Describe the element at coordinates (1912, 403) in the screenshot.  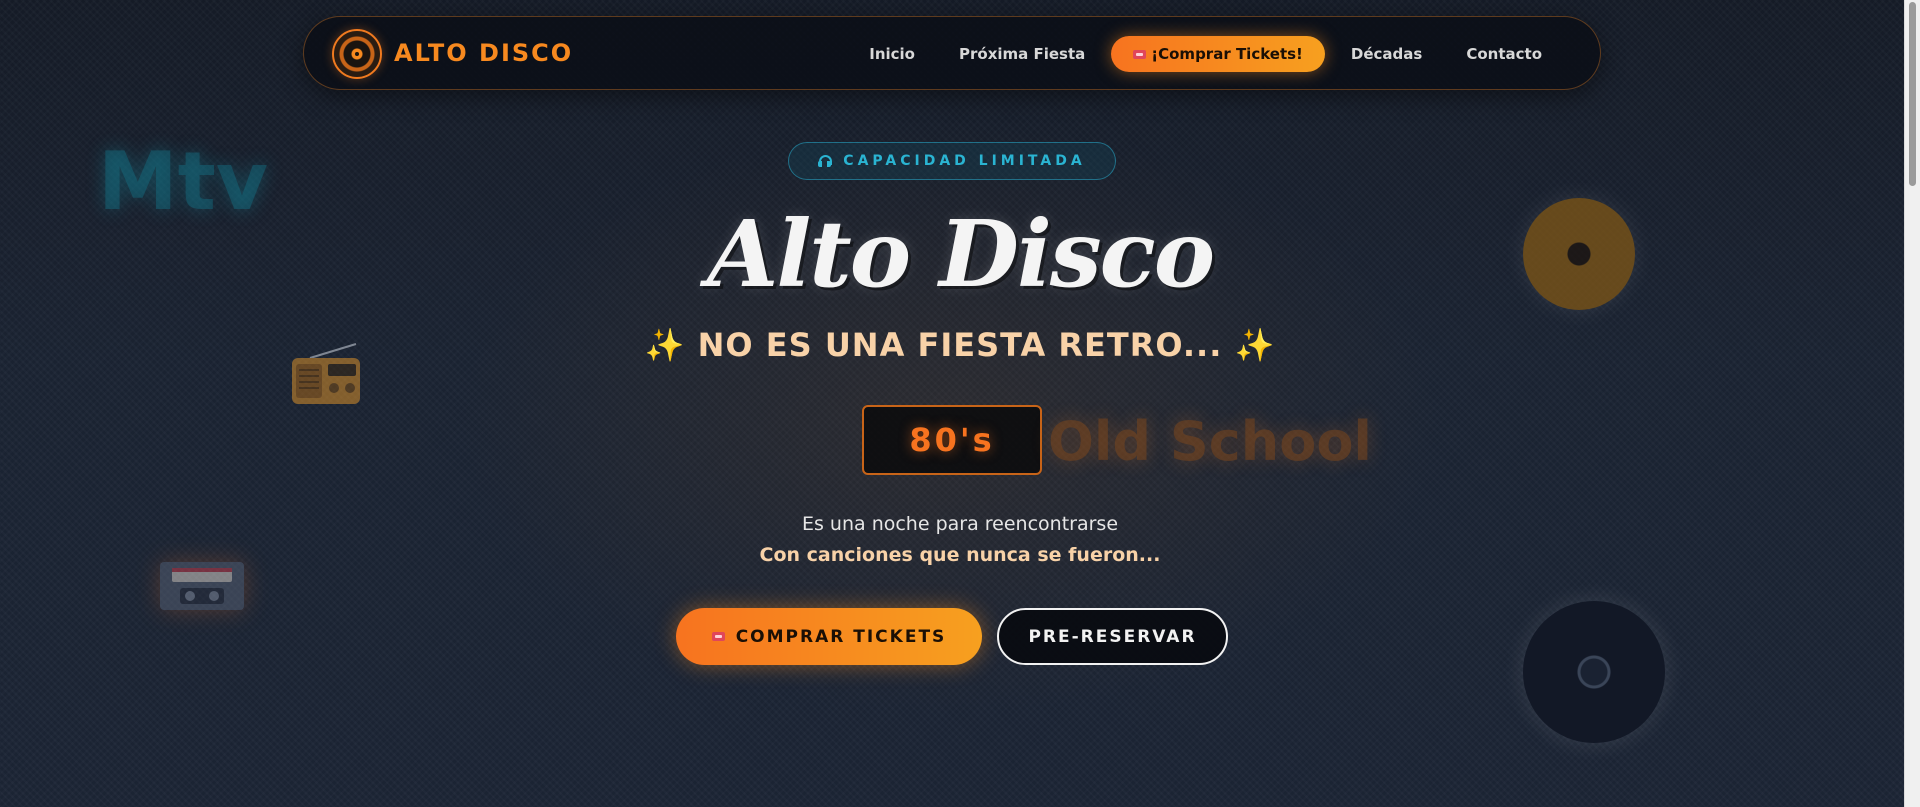
I see `vertical-scrollbar` at that location.